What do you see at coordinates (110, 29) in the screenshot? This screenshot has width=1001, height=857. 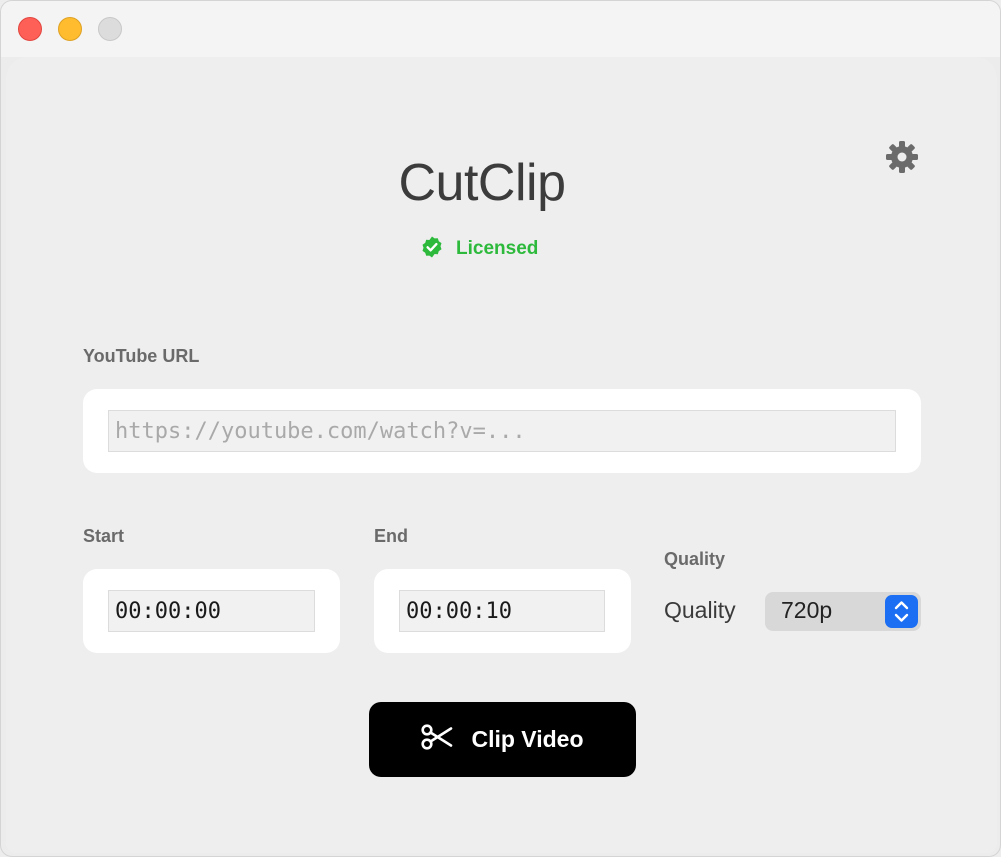 I see `window-zoom-button` at bounding box center [110, 29].